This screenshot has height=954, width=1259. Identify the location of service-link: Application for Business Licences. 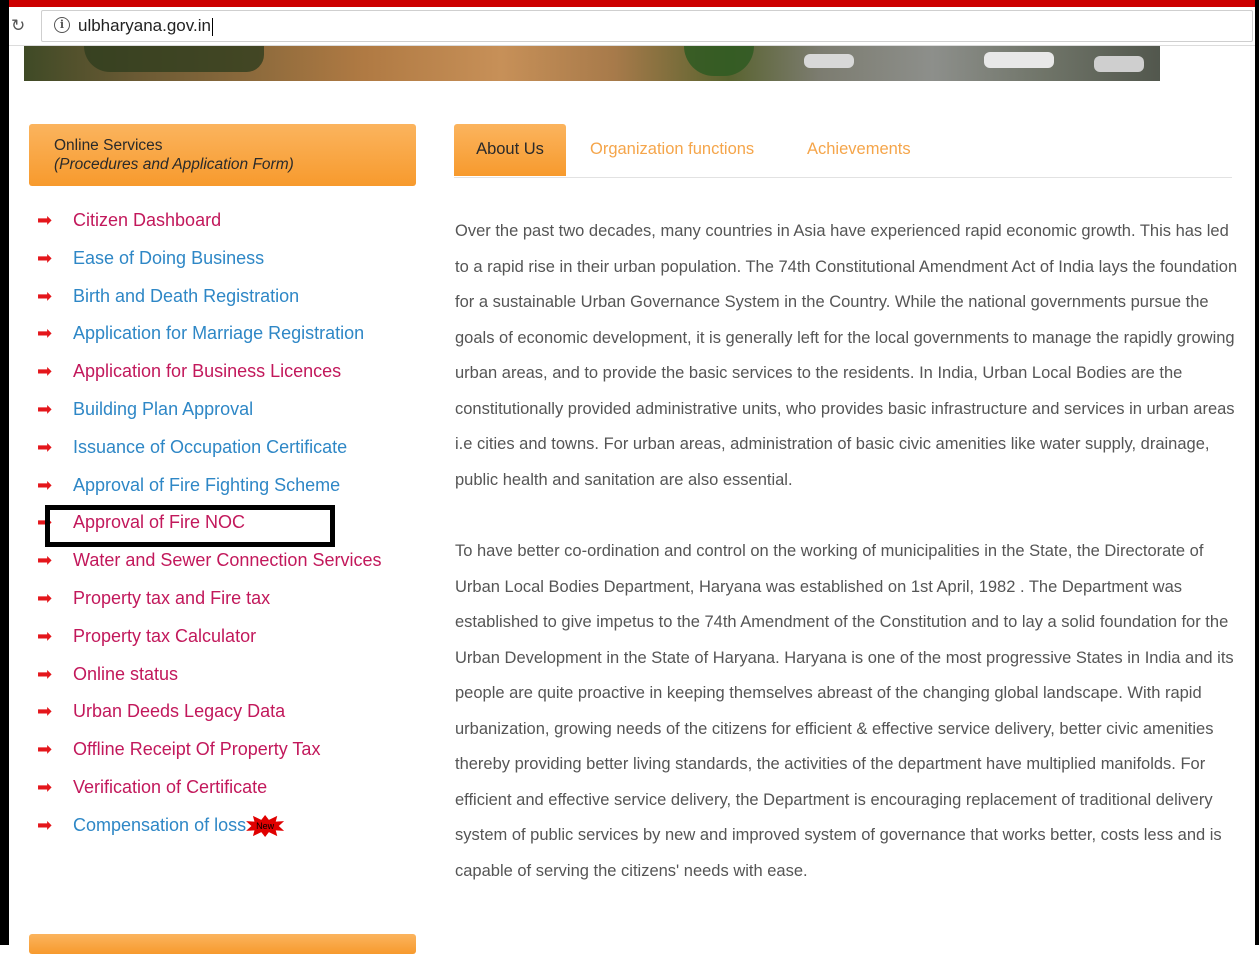
(207, 371).